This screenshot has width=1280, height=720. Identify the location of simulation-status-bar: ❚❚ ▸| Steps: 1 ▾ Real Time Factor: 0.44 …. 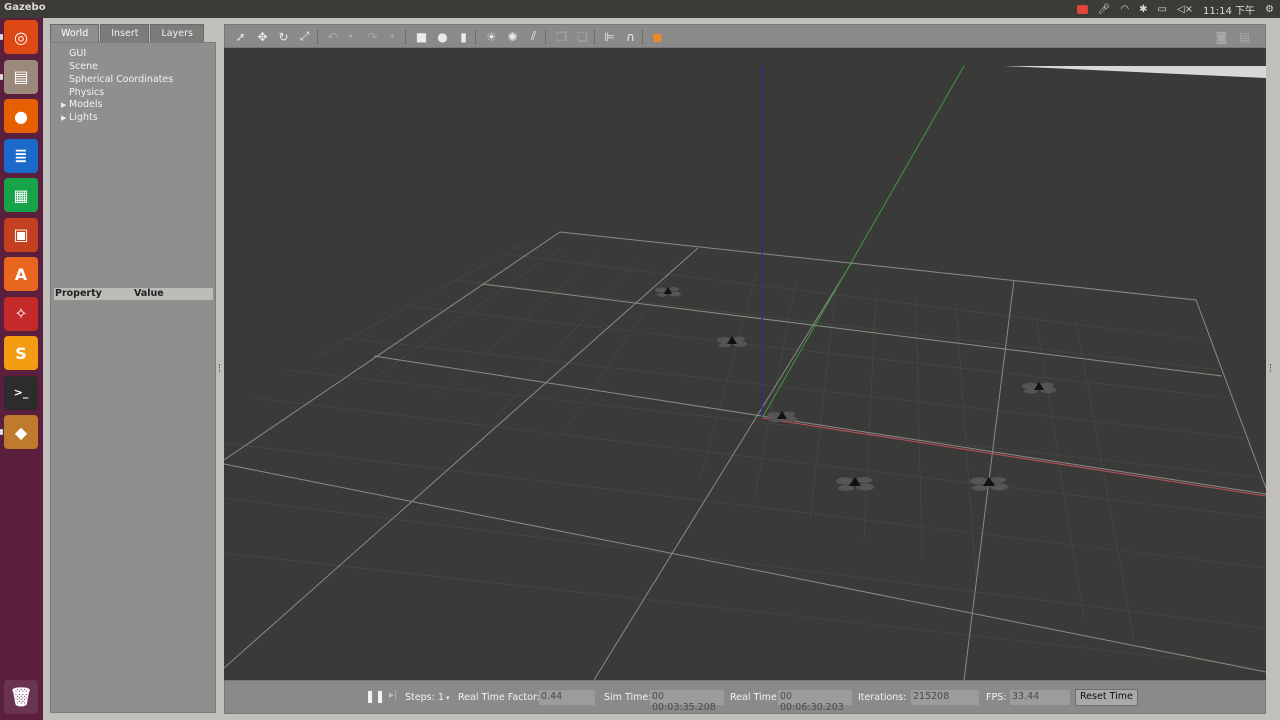
(745, 697).